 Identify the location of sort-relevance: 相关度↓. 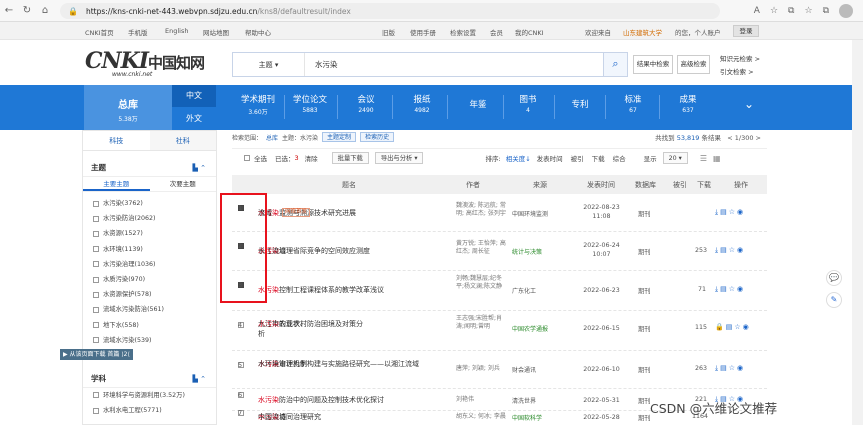
(518, 158).